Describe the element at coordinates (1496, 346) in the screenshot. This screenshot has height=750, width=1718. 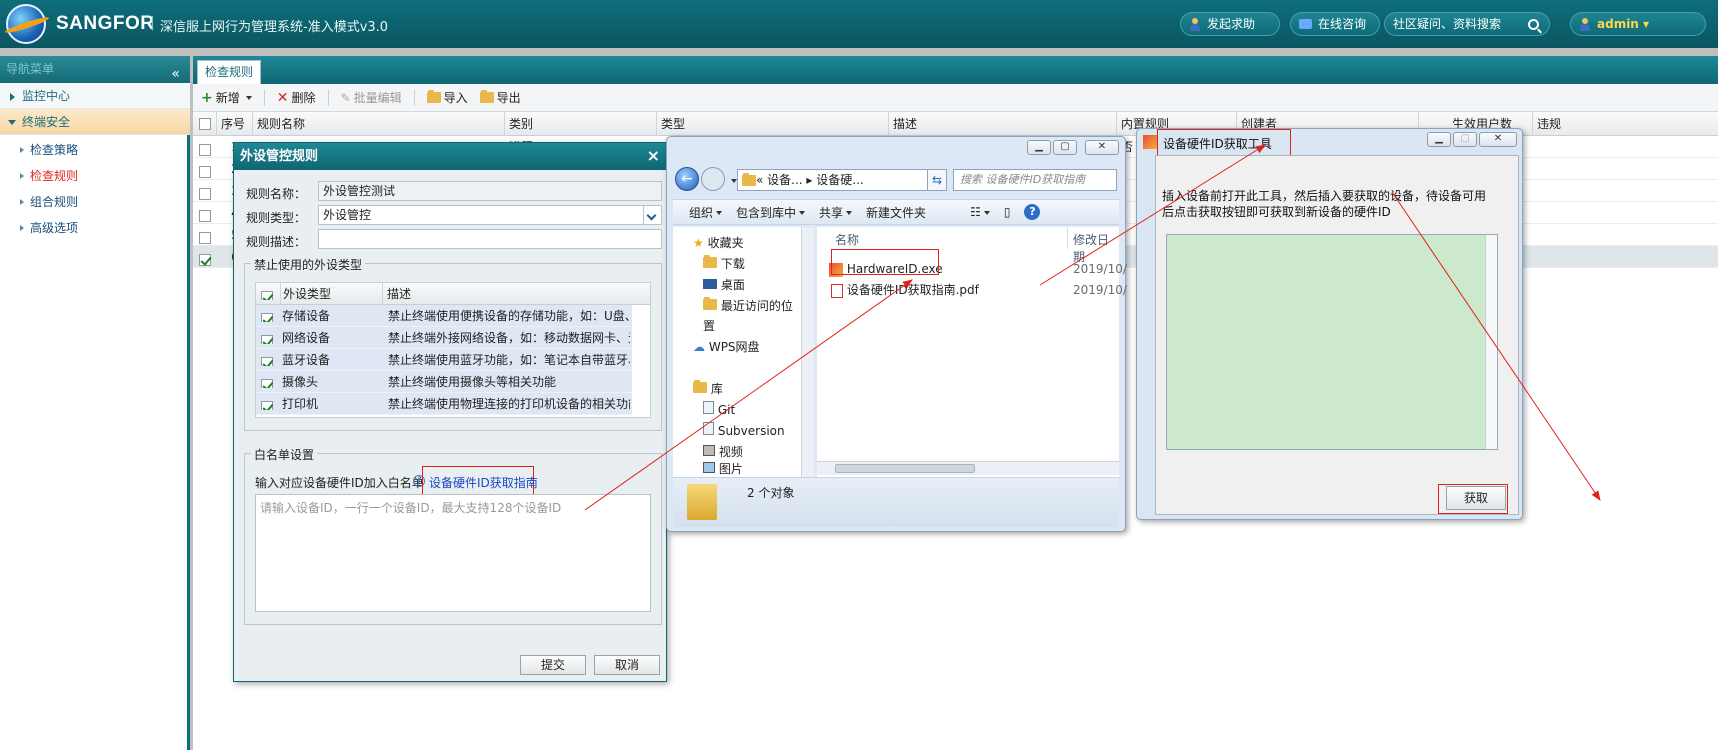
I see `arrow-tool-to-get` at that location.